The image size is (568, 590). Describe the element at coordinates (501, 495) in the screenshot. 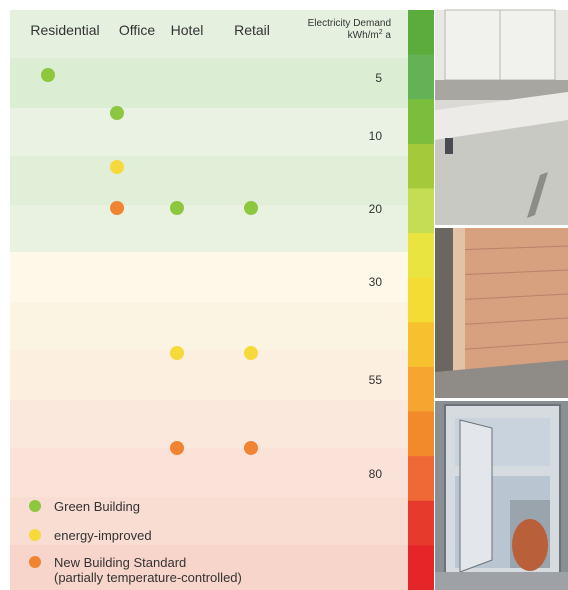

I see `photo-window` at that location.